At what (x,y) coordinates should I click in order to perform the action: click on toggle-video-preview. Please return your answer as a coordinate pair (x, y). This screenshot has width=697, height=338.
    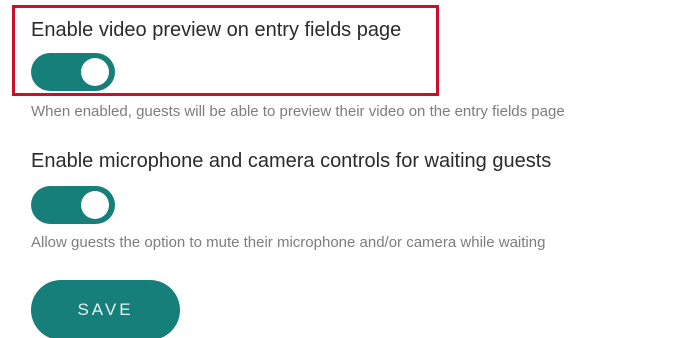
    Looking at the image, I should click on (73, 72).